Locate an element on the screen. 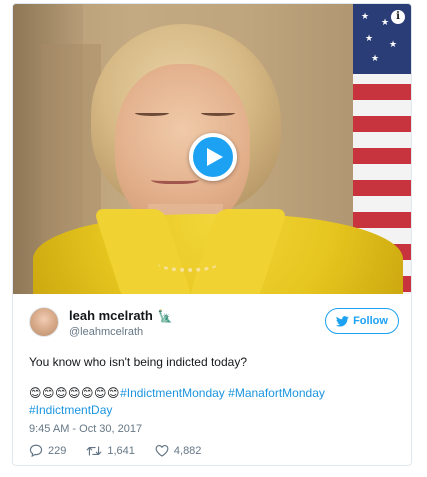 Image resolution: width=427 pixels, height=477 pixels. statue-of-liberty-emoji: 🗽 is located at coordinates (165, 315).